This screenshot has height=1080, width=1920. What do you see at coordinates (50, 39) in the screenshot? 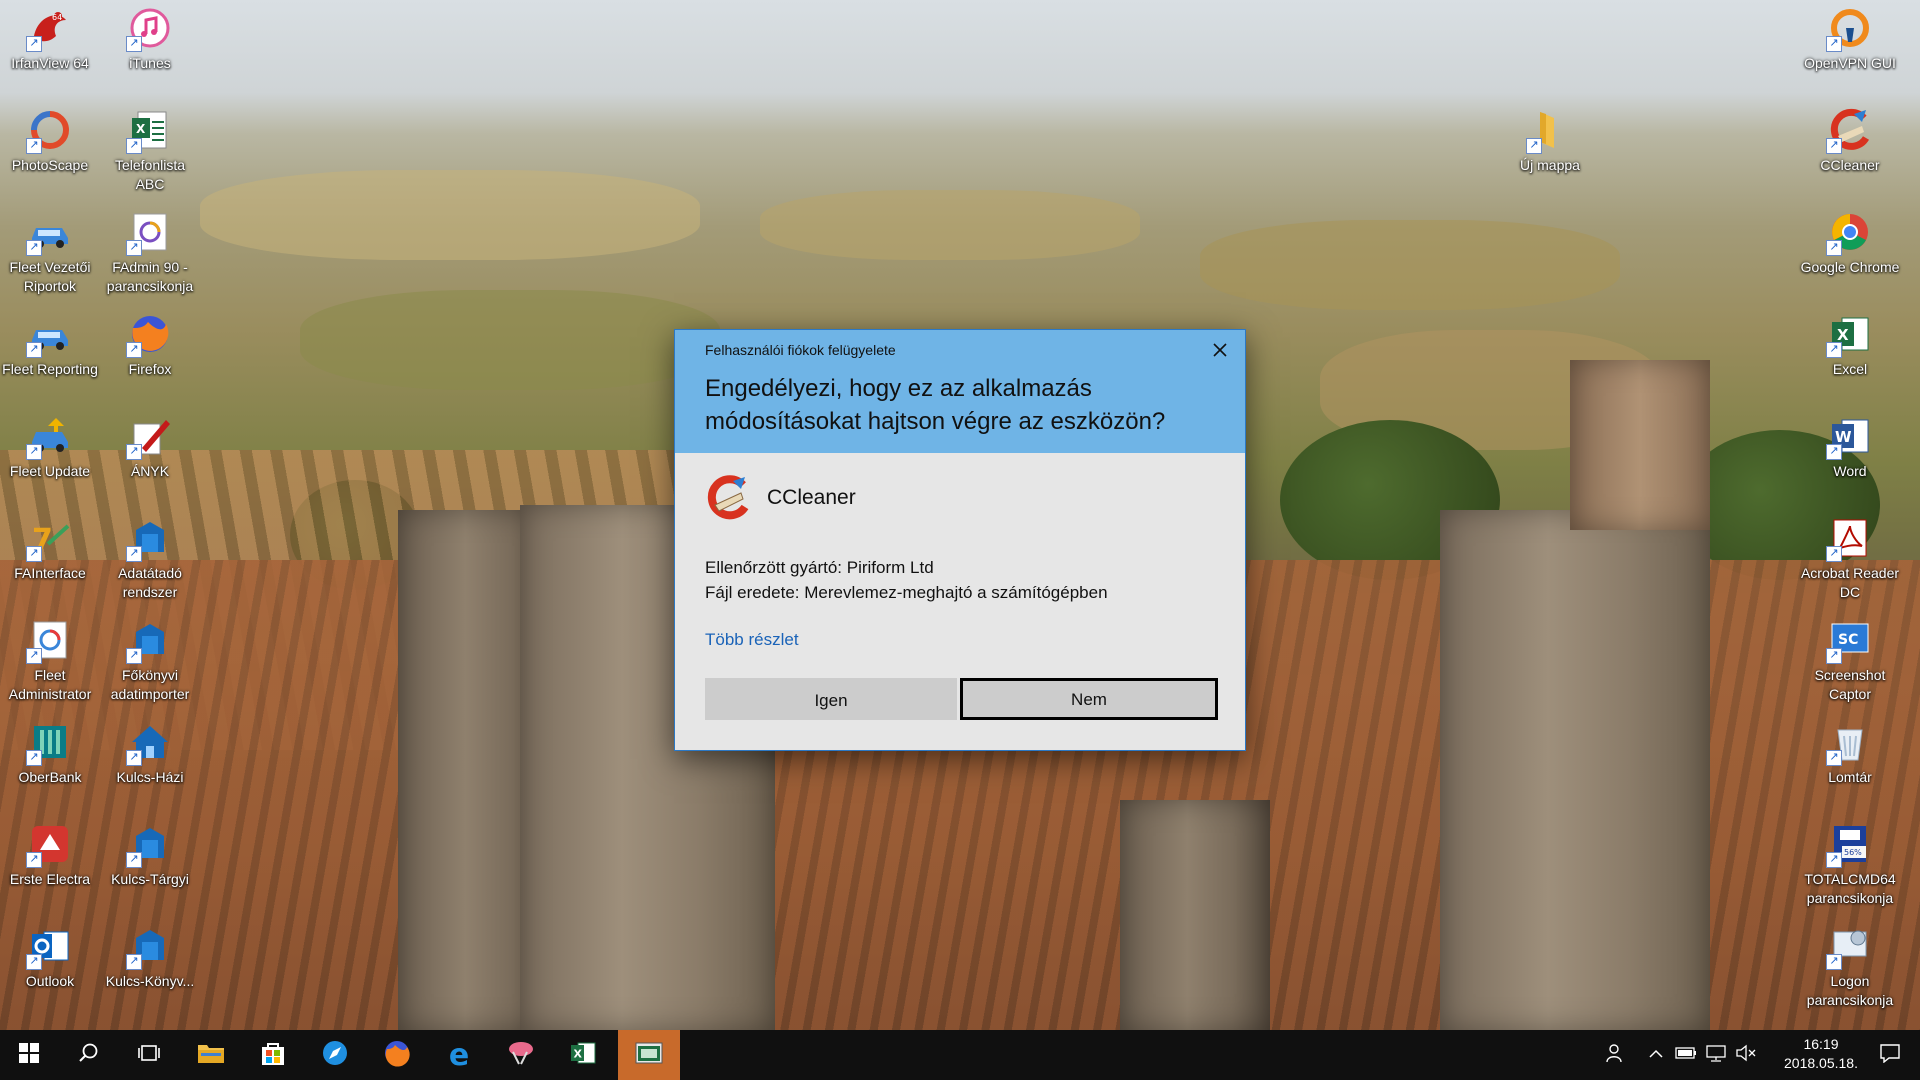
I see `desktop-icon-irfanview-64: 64 ↗ IrfanView 64` at bounding box center [50, 39].